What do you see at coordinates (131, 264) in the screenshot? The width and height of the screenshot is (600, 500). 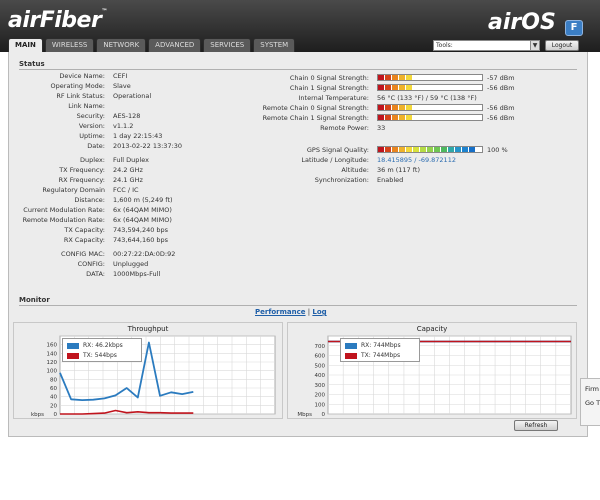 I see `field-value-config: Unplugged` at bounding box center [131, 264].